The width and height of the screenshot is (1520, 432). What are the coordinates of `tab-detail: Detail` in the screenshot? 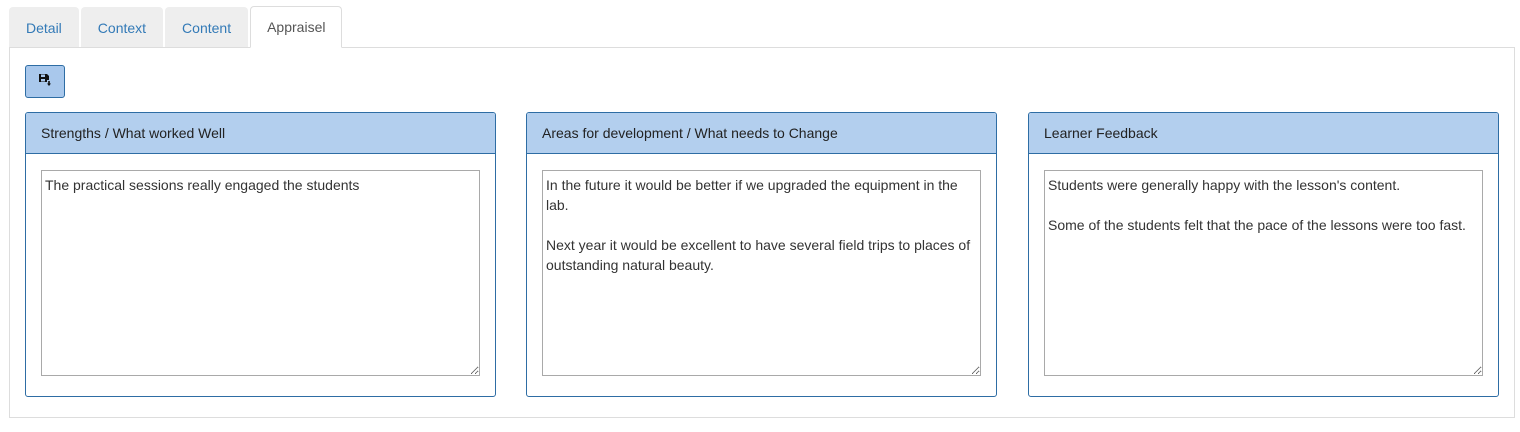 It's located at (44, 27).